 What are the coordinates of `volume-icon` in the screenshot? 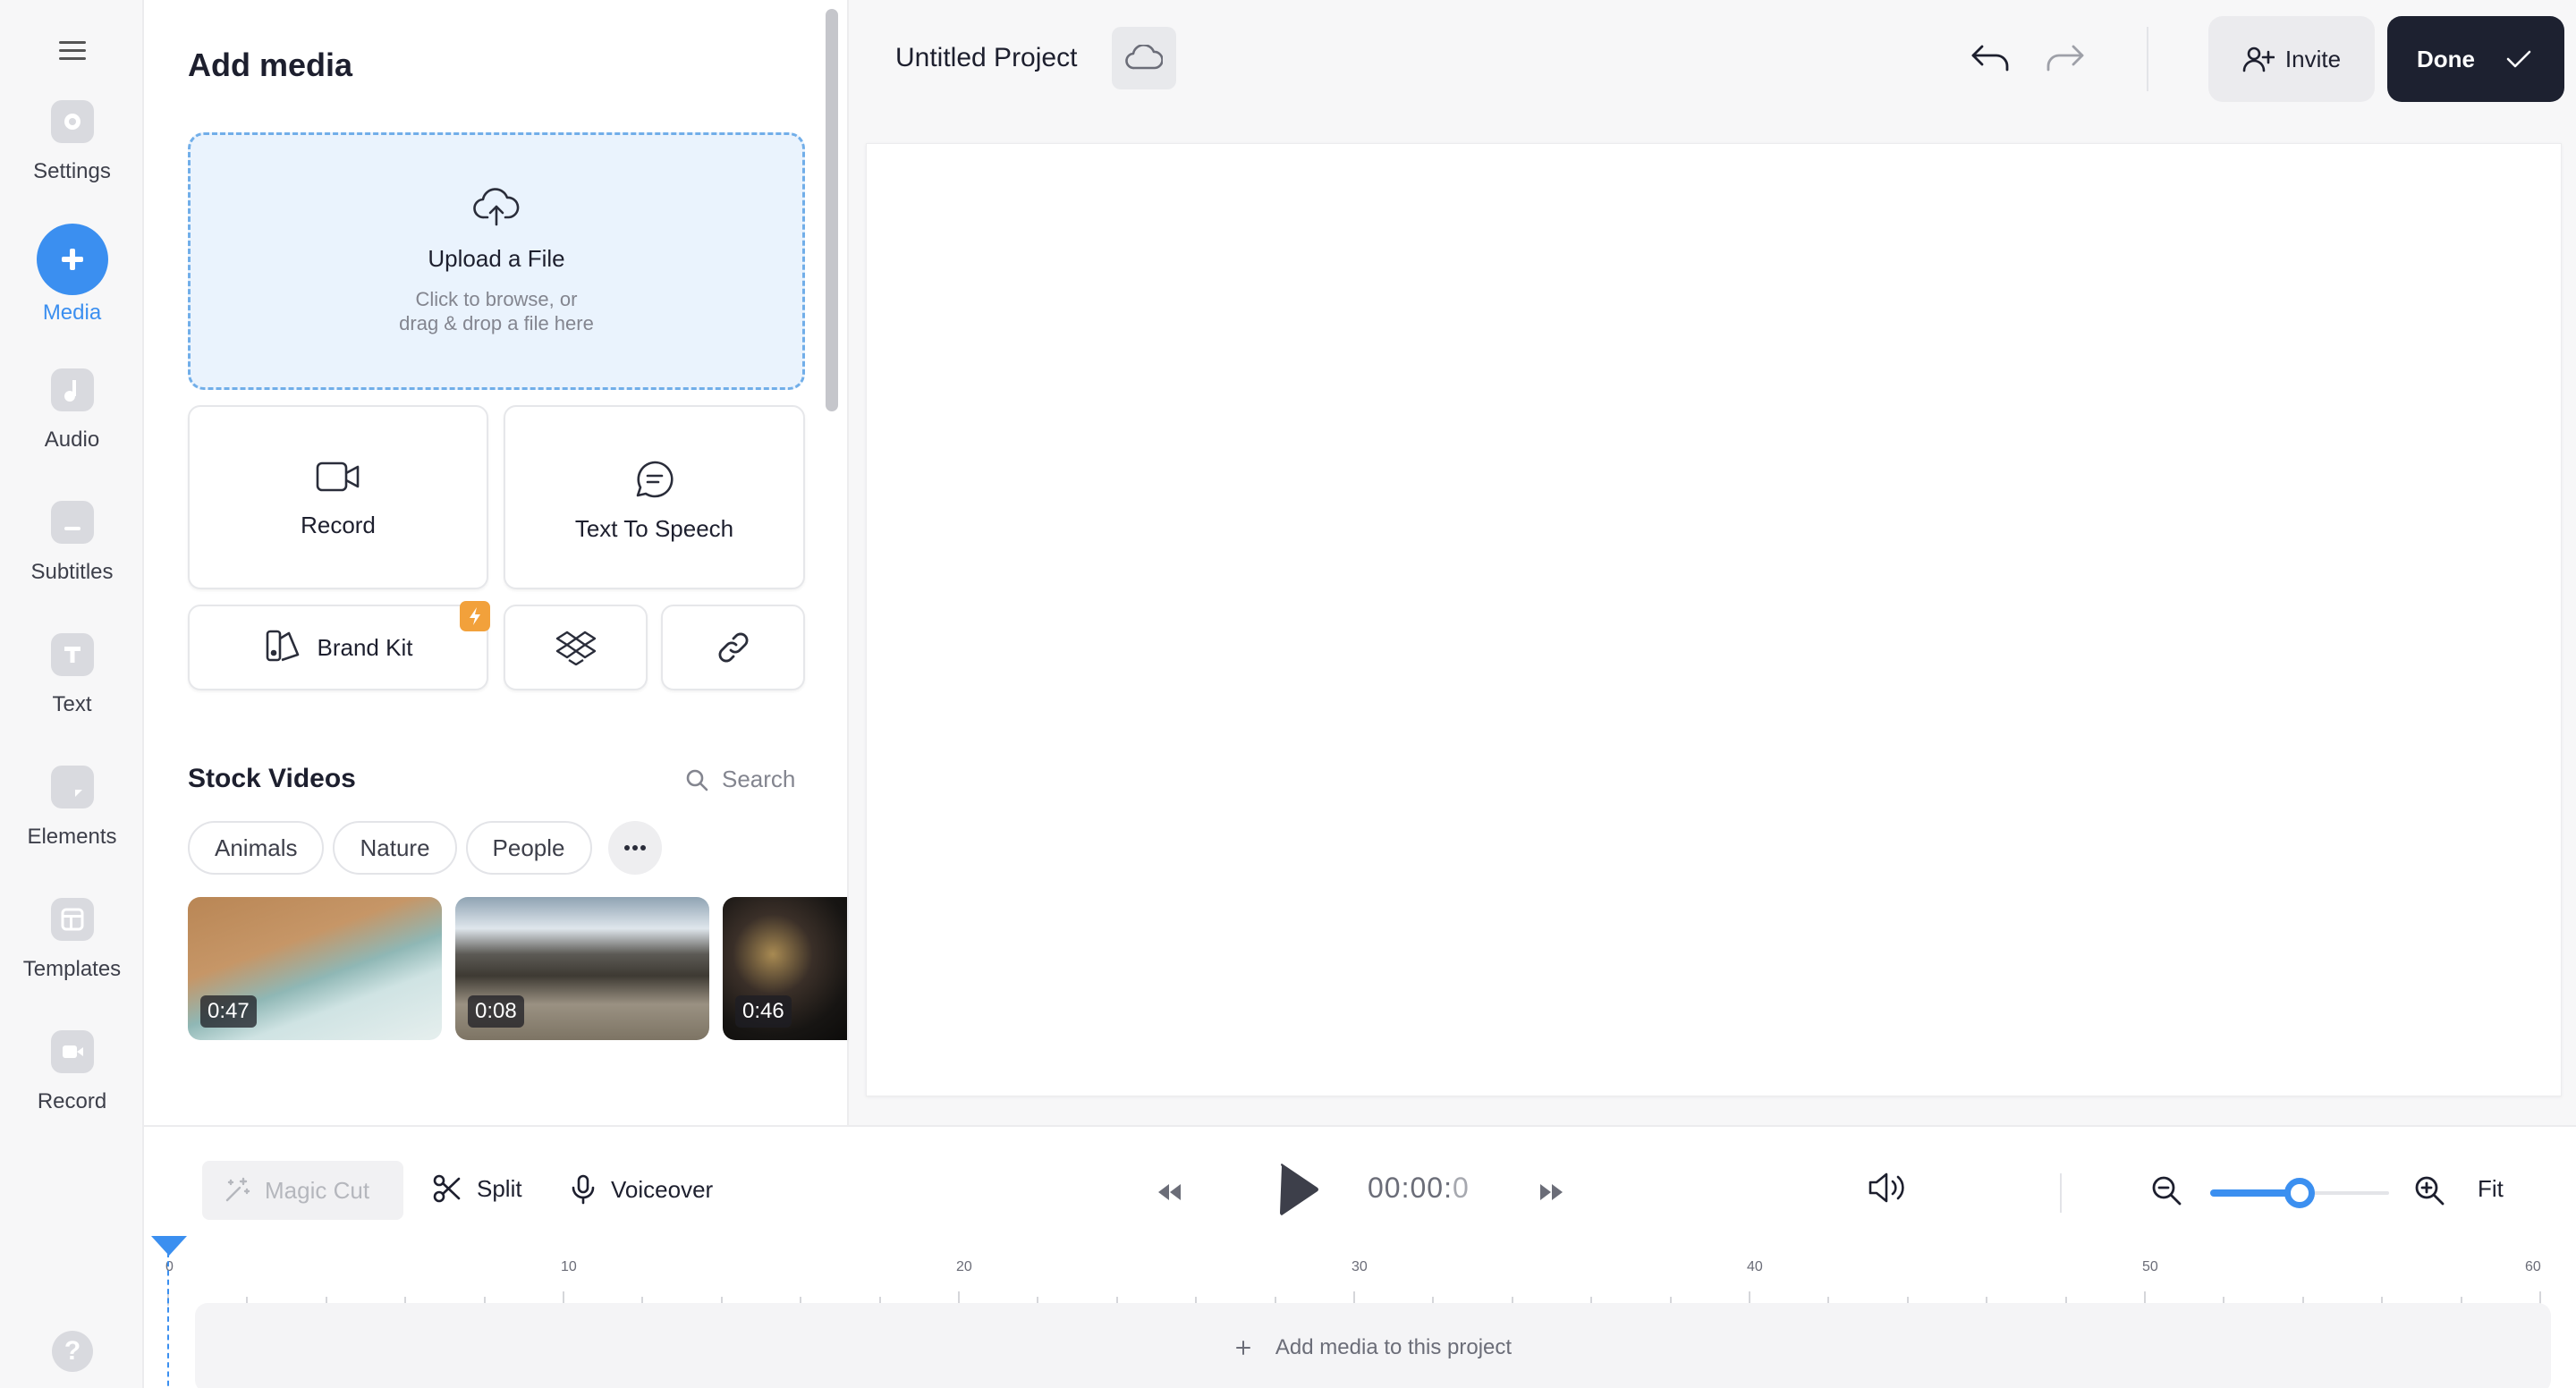 It's located at (1887, 1190).